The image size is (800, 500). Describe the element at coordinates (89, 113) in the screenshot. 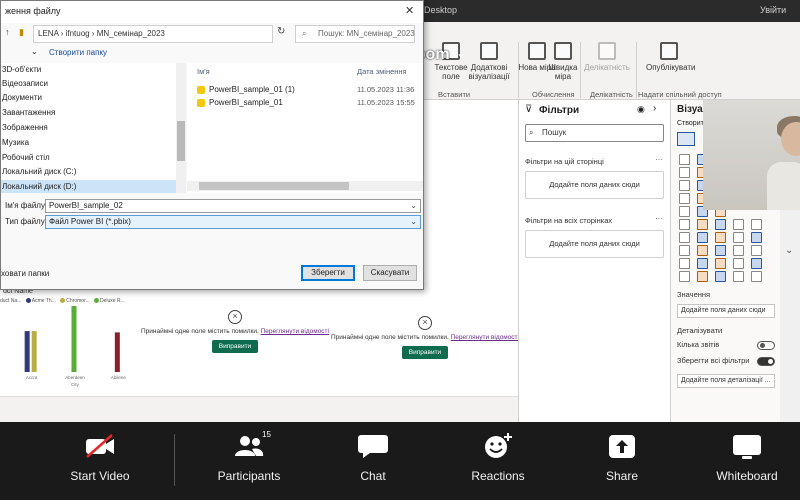

I see `nav-item-downloads: Завантаження` at that location.